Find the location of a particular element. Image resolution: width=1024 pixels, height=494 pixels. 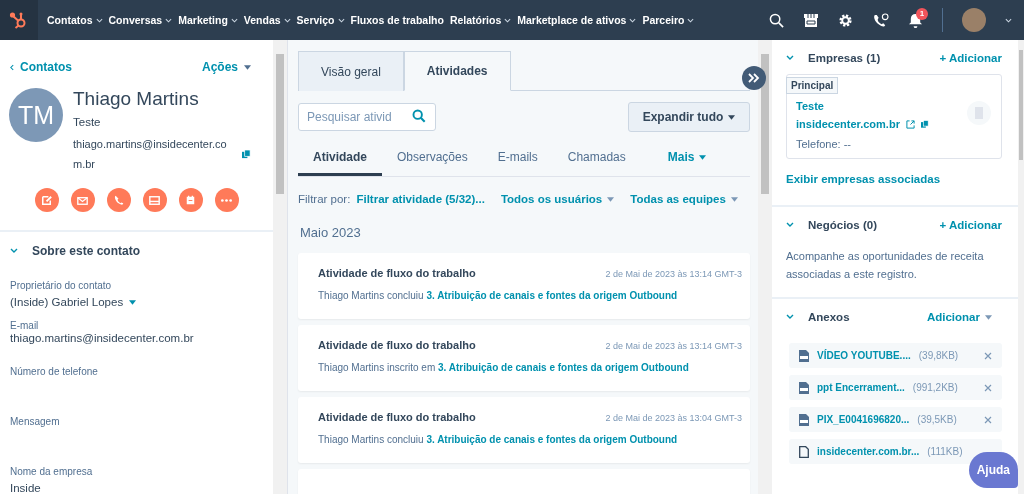

attachment-item: PIX_E0041696820... (39,5KB) is located at coordinates (895, 419).